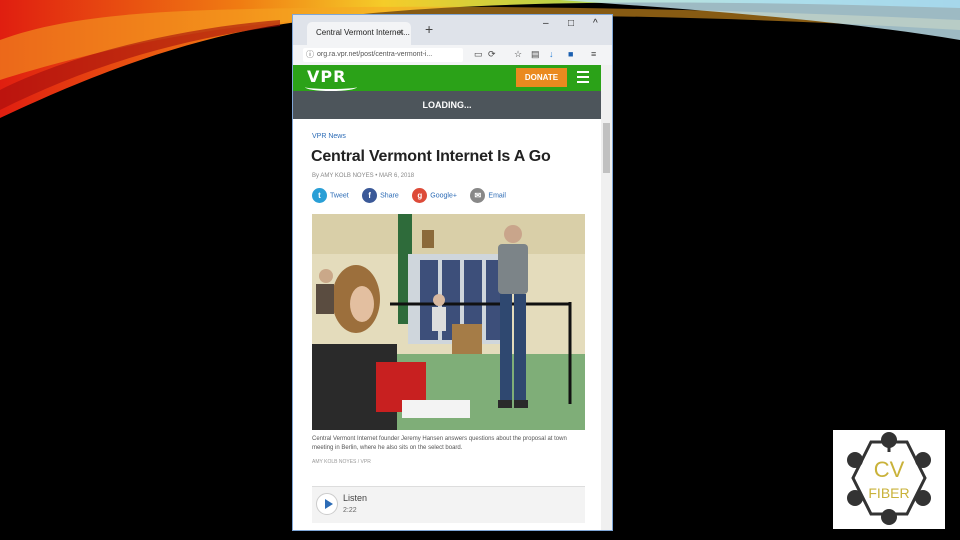 The height and width of the screenshot is (540, 960). Describe the element at coordinates (363, 176) in the screenshot. I see `article-byline: By AMY KOLB NOYES • MAR 6, 2018` at that location.